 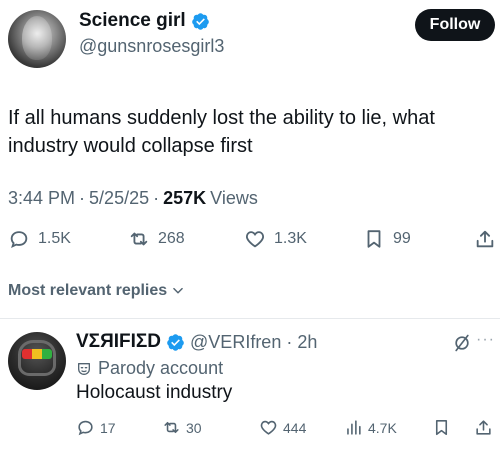 I want to click on author-name: Science girl, so click(x=144, y=21).